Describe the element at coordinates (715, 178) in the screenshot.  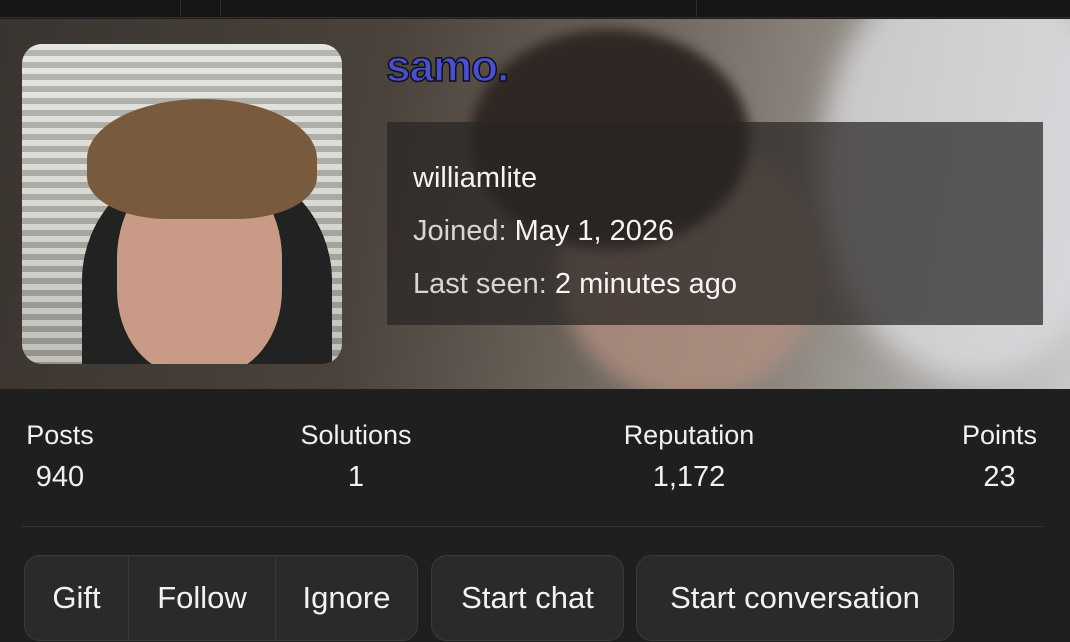
I see `username: williamlite` at that location.